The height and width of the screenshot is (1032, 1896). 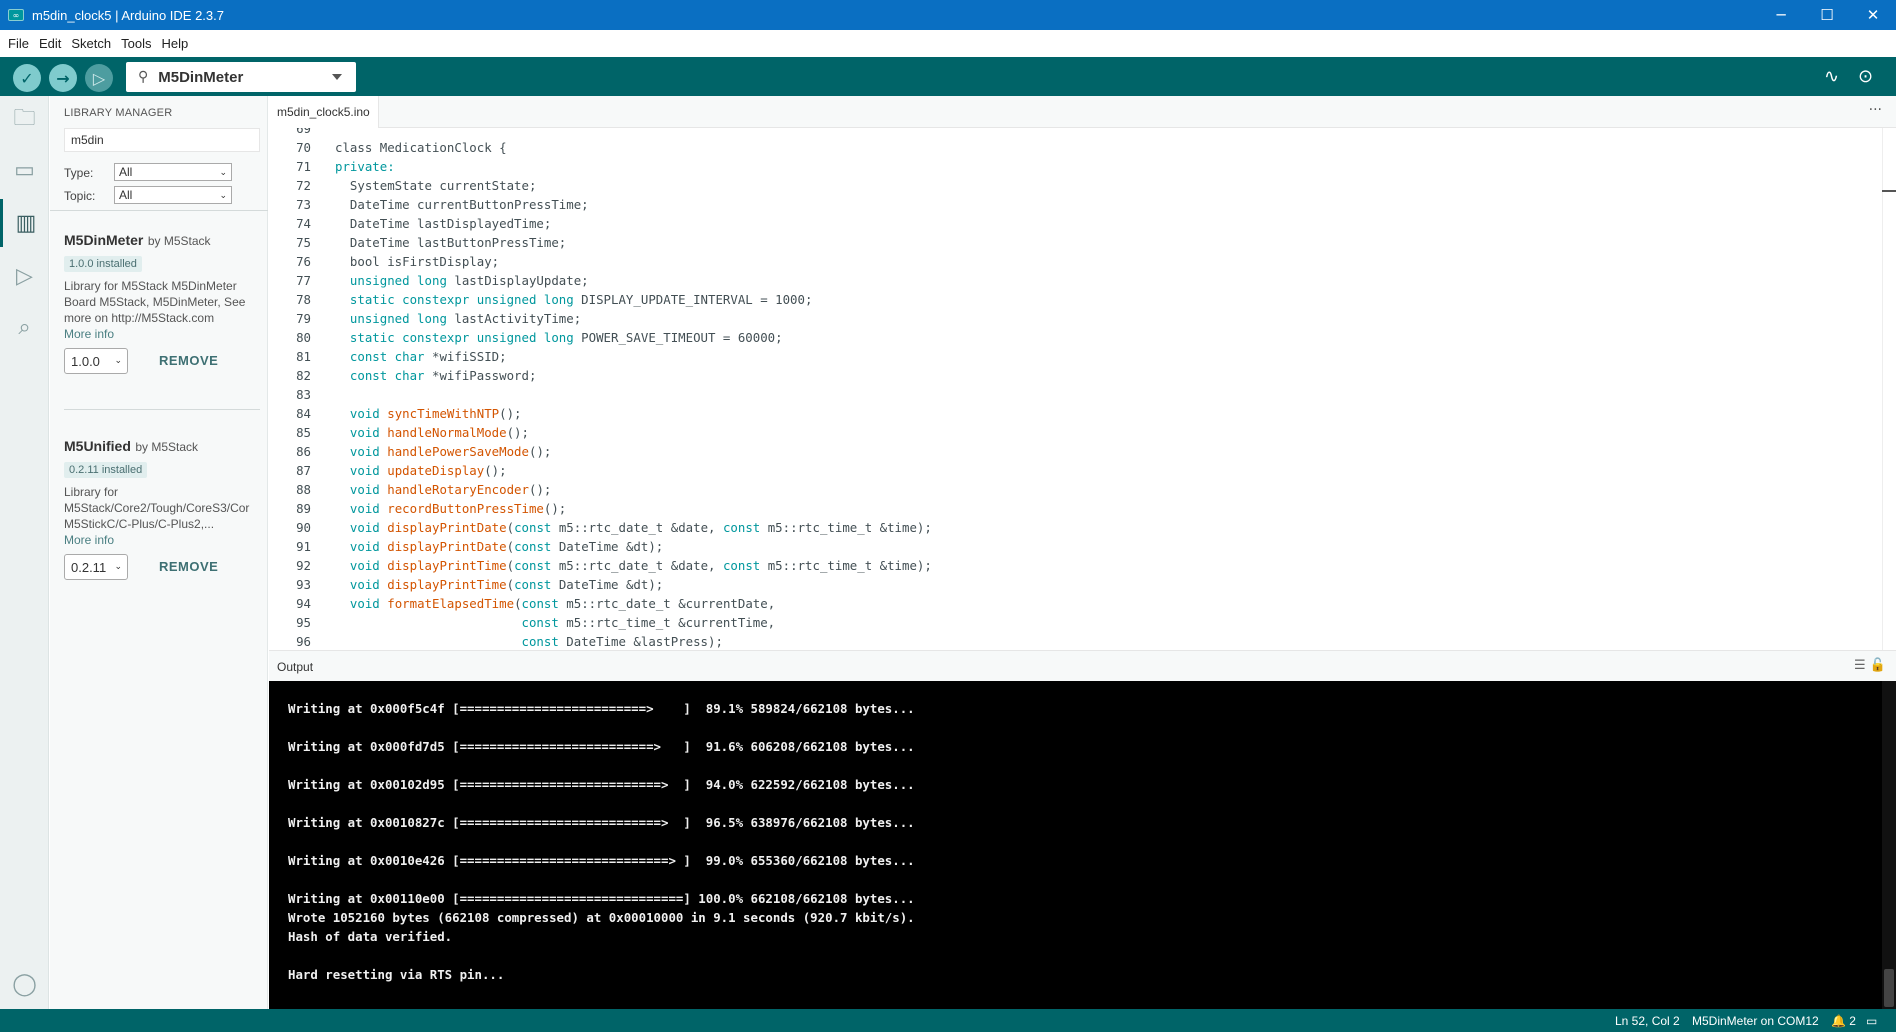 I want to click on code-line: 84 void syncTimeWithNTP();, so click(x=1069, y=413).